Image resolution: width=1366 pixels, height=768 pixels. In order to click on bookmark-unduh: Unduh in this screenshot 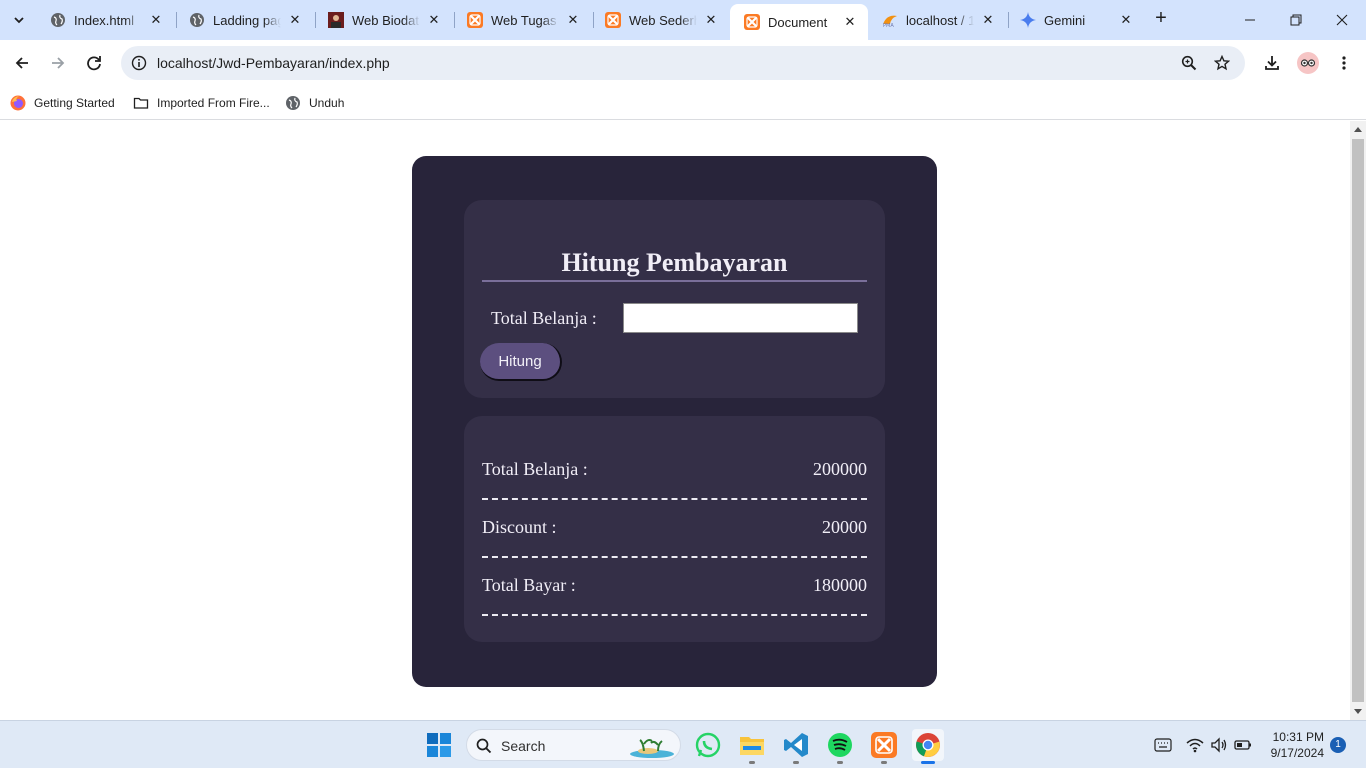, I will do `click(314, 103)`.